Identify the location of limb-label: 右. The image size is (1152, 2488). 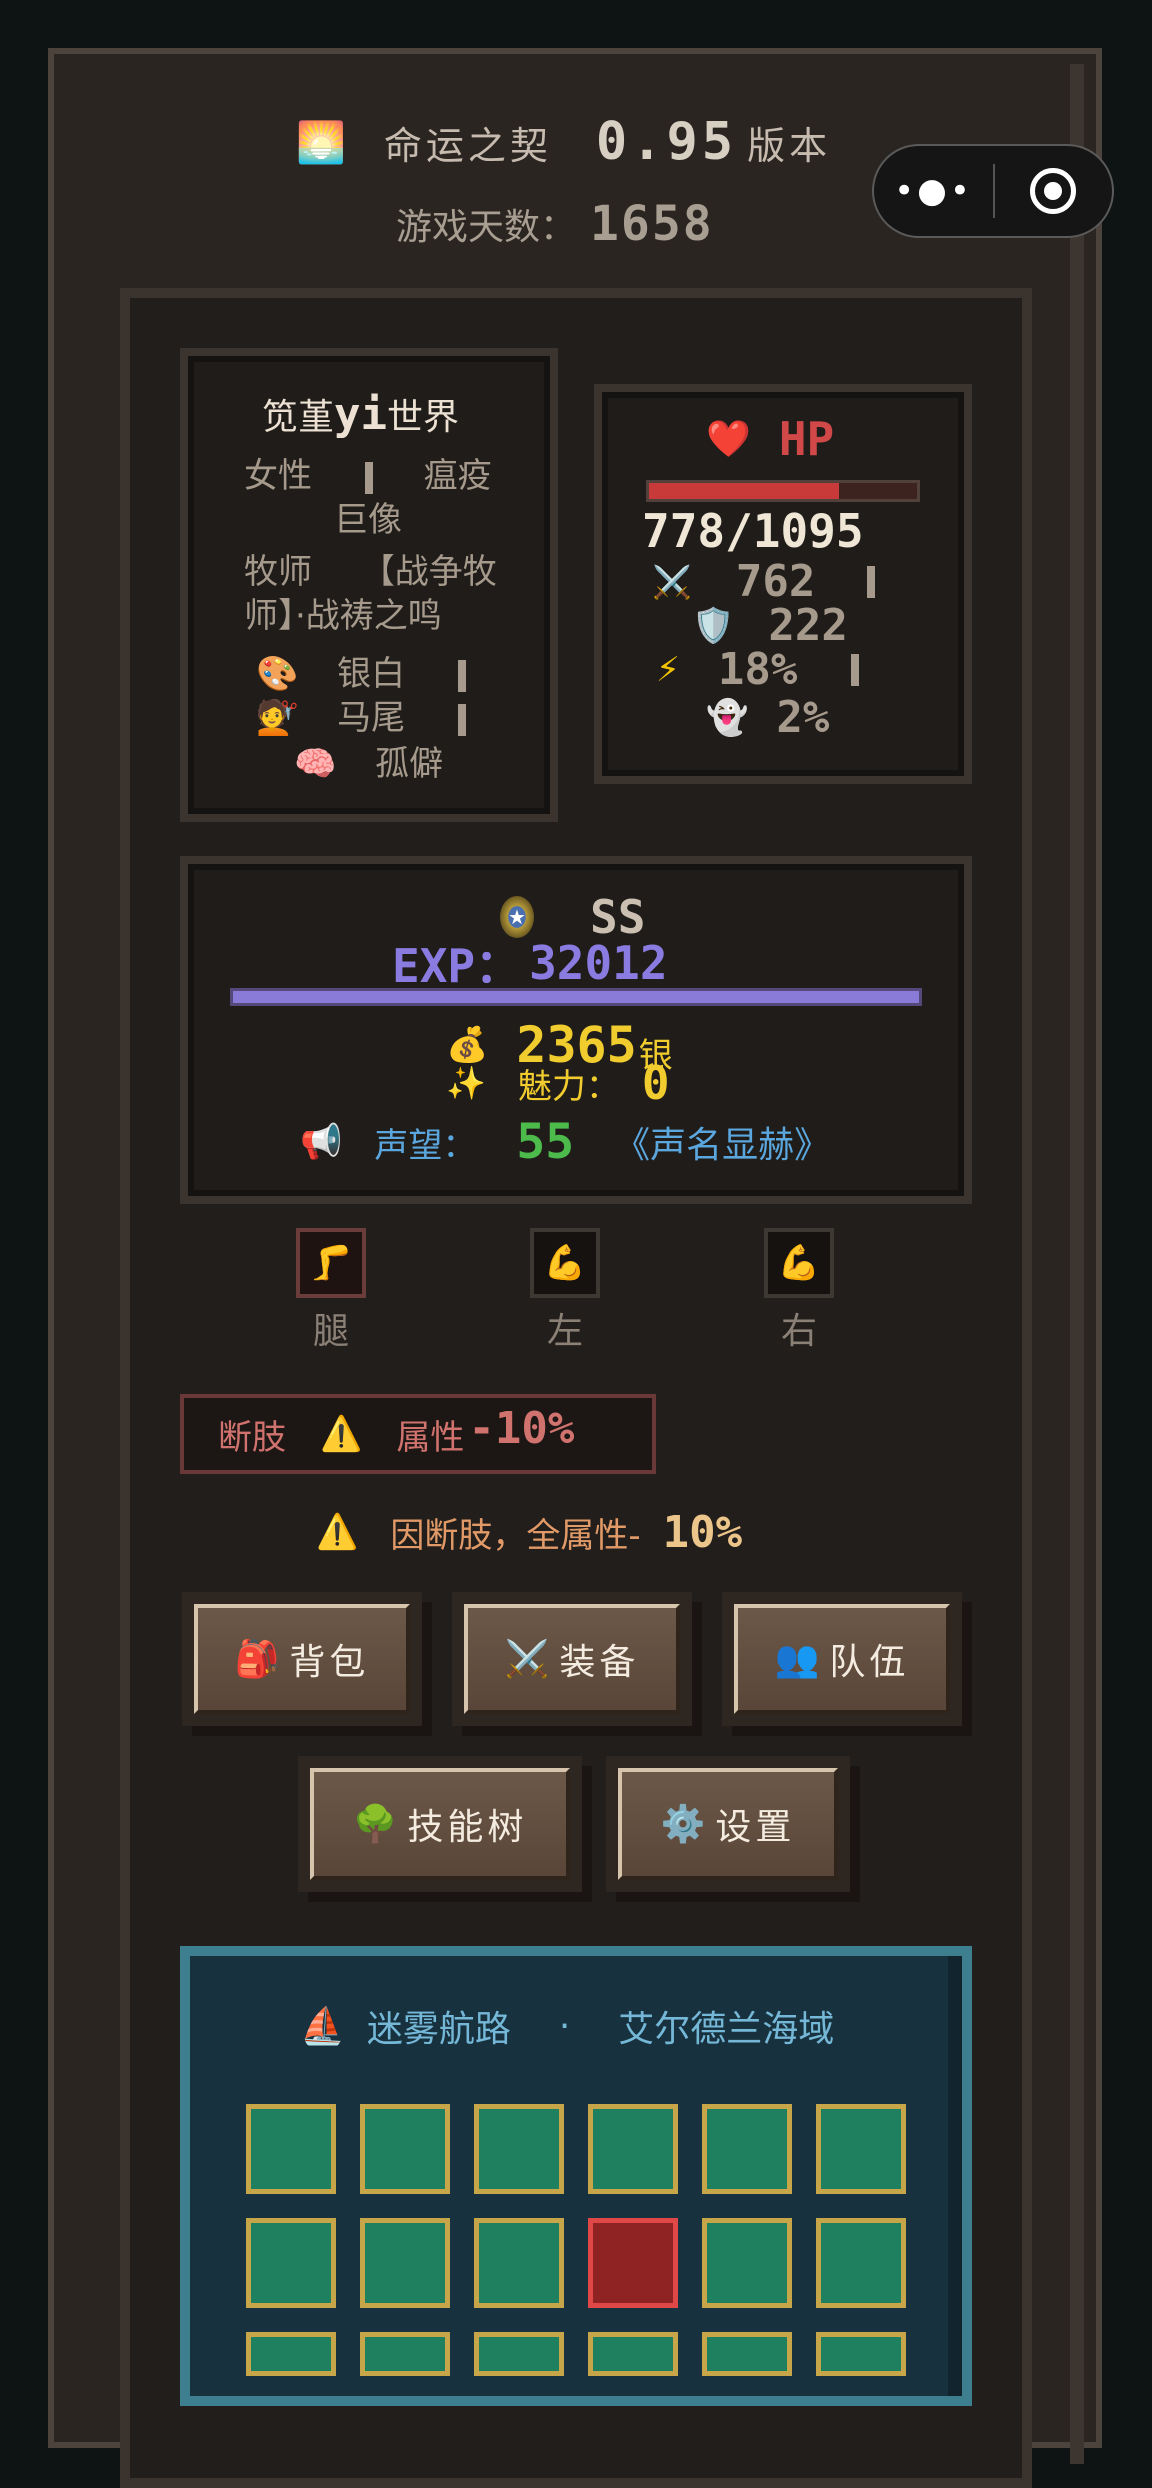
(798, 1331).